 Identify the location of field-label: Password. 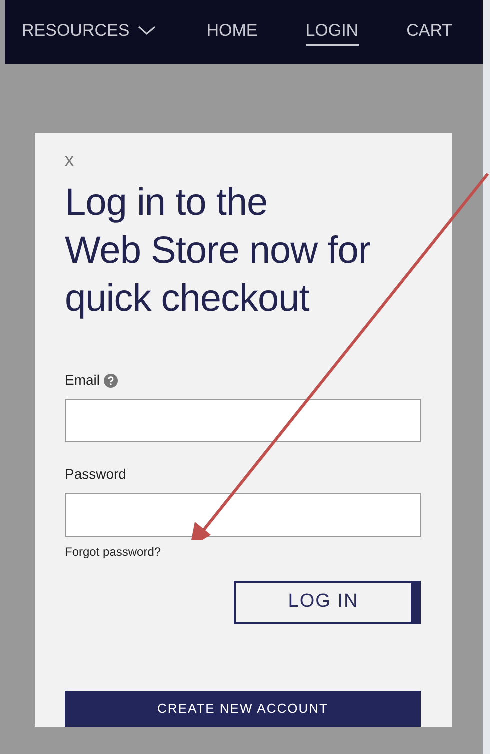
(95, 474).